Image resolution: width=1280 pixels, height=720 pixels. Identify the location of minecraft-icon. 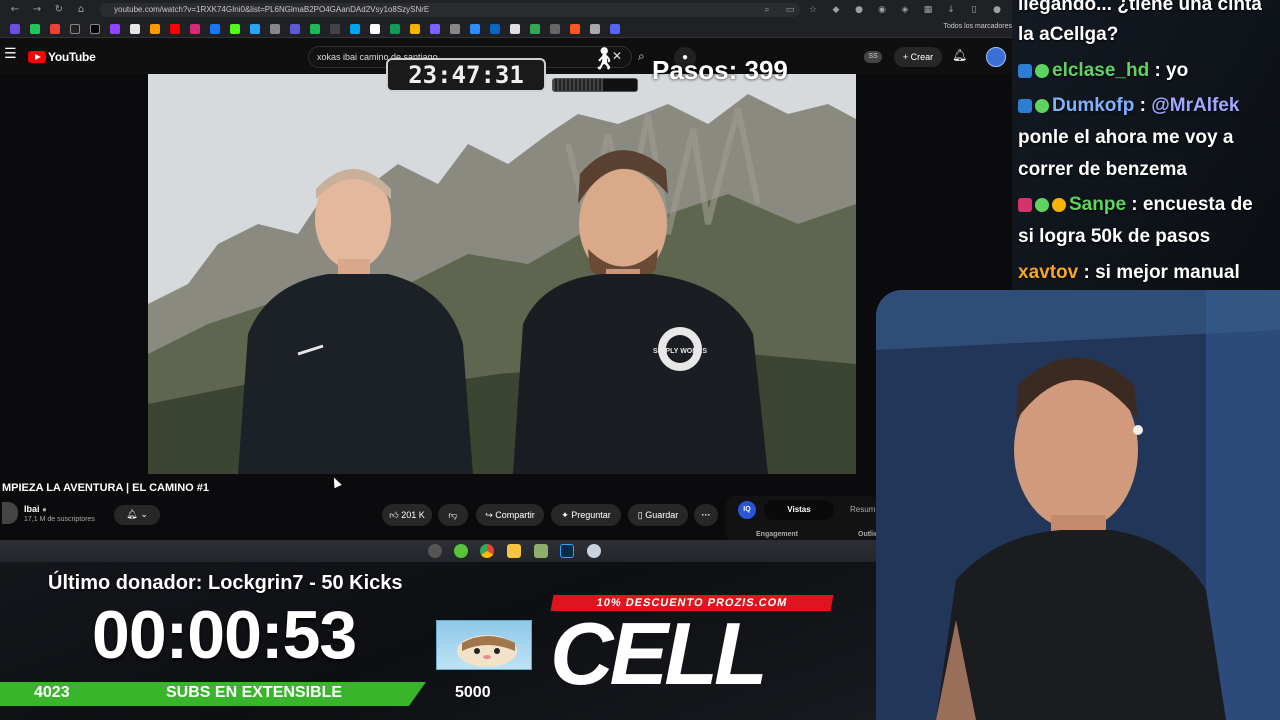
(541, 551).